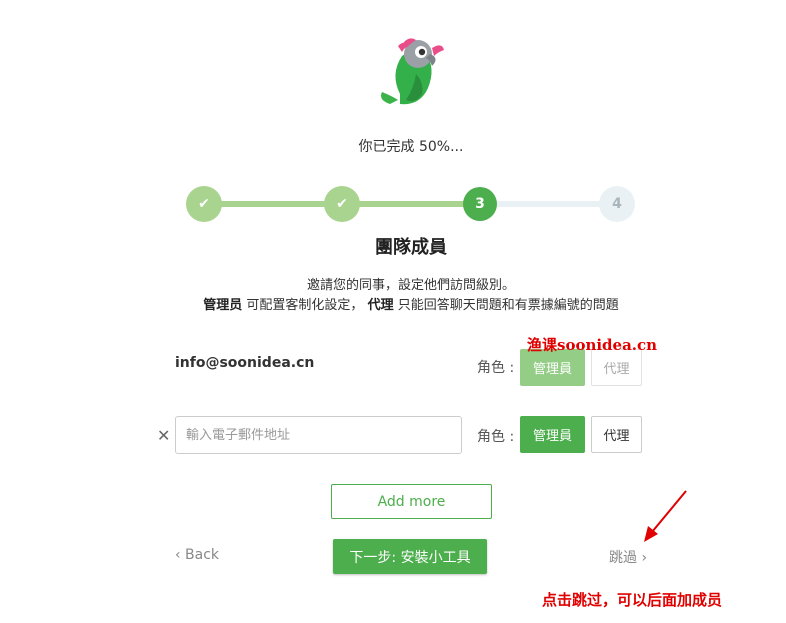 This screenshot has height=623, width=786. I want to click on section-description: 邀請您的同事，設定他們訪問級別。, so click(410, 285).